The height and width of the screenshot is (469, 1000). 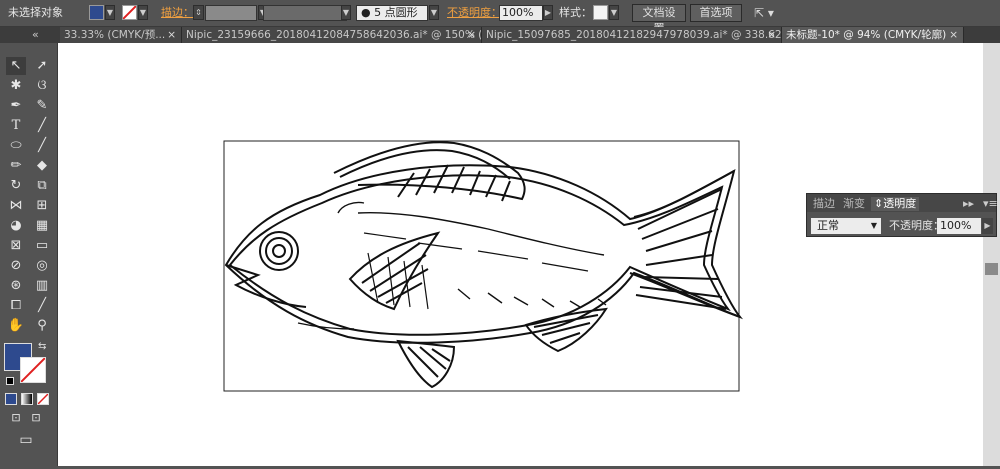 I want to click on panel-menu-icon: ▾≡, so click(x=990, y=204).